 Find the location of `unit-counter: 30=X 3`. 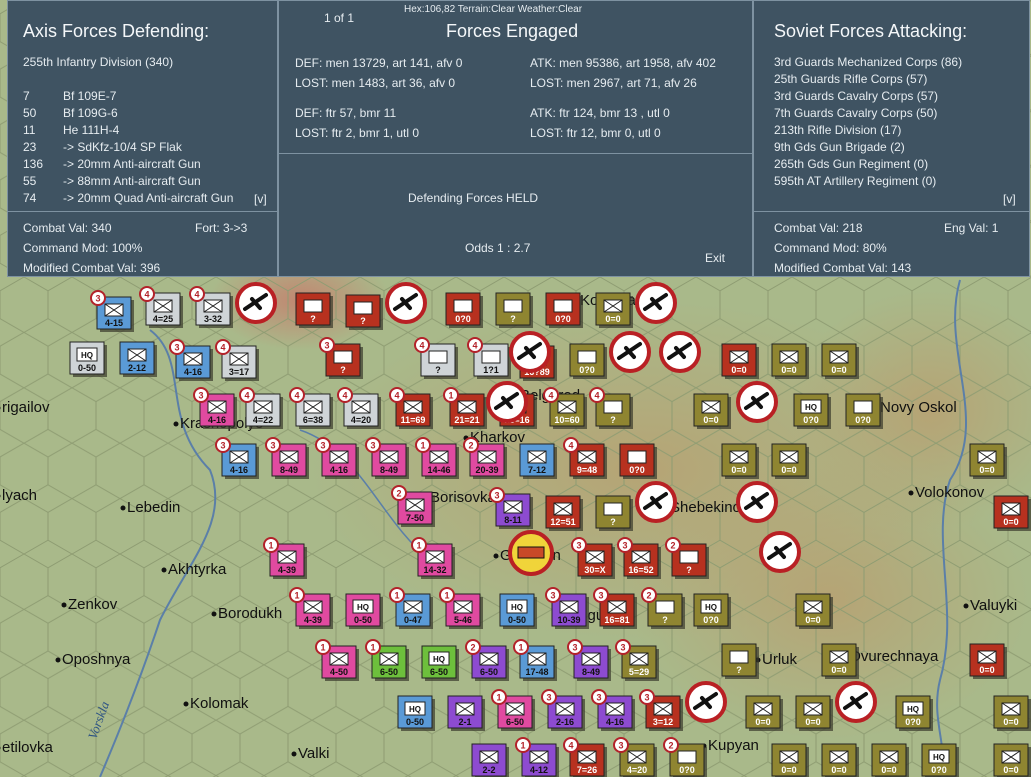

unit-counter: 30=X 3 is located at coordinates (593, 558).